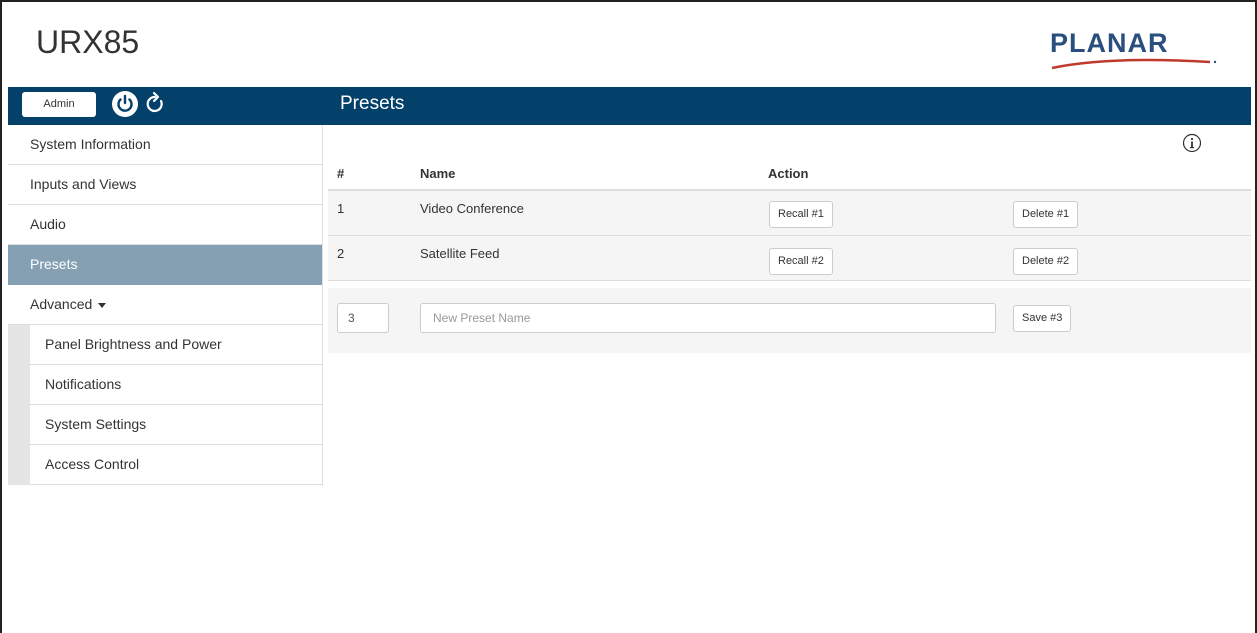 The image size is (1257, 633). Describe the element at coordinates (59, 104) in the screenshot. I see `admin-button: Admin` at that location.